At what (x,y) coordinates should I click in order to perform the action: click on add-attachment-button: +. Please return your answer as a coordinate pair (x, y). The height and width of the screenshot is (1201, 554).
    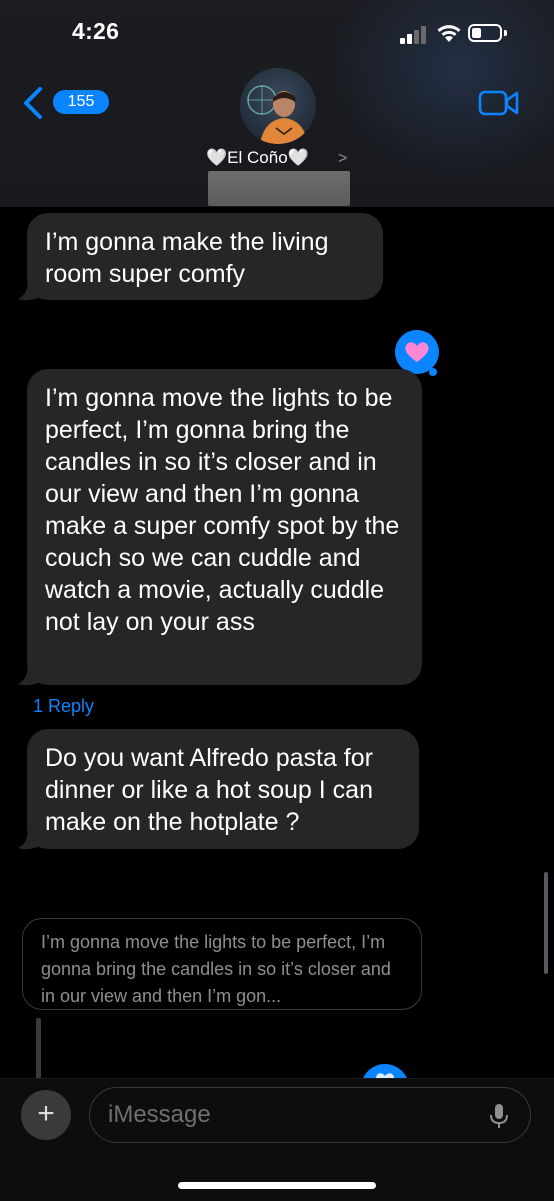
    Looking at the image, I should click on (46, 1115).